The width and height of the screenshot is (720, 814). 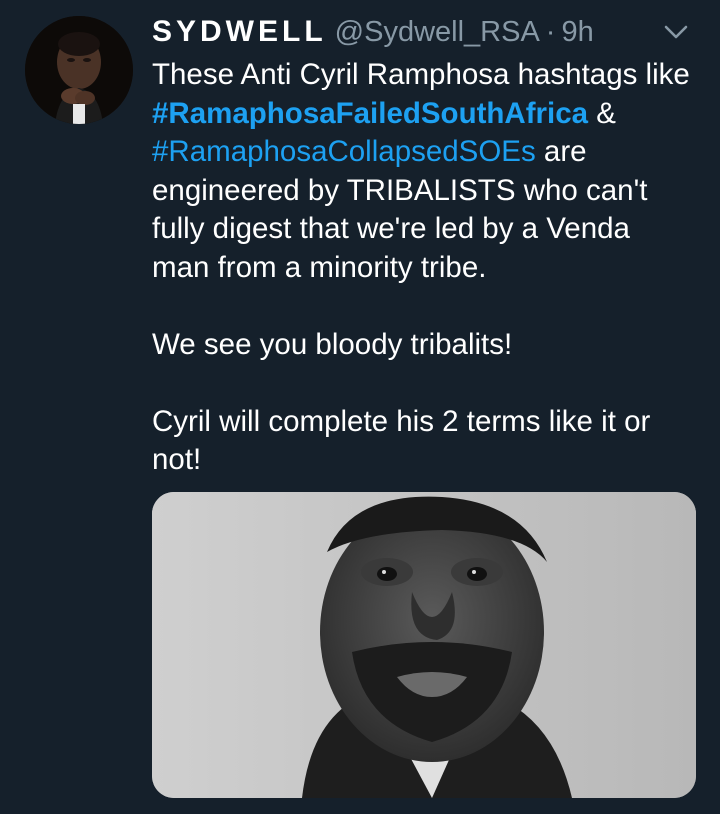 I want to click on timestamp: 9h, so click(x=577, y=32).